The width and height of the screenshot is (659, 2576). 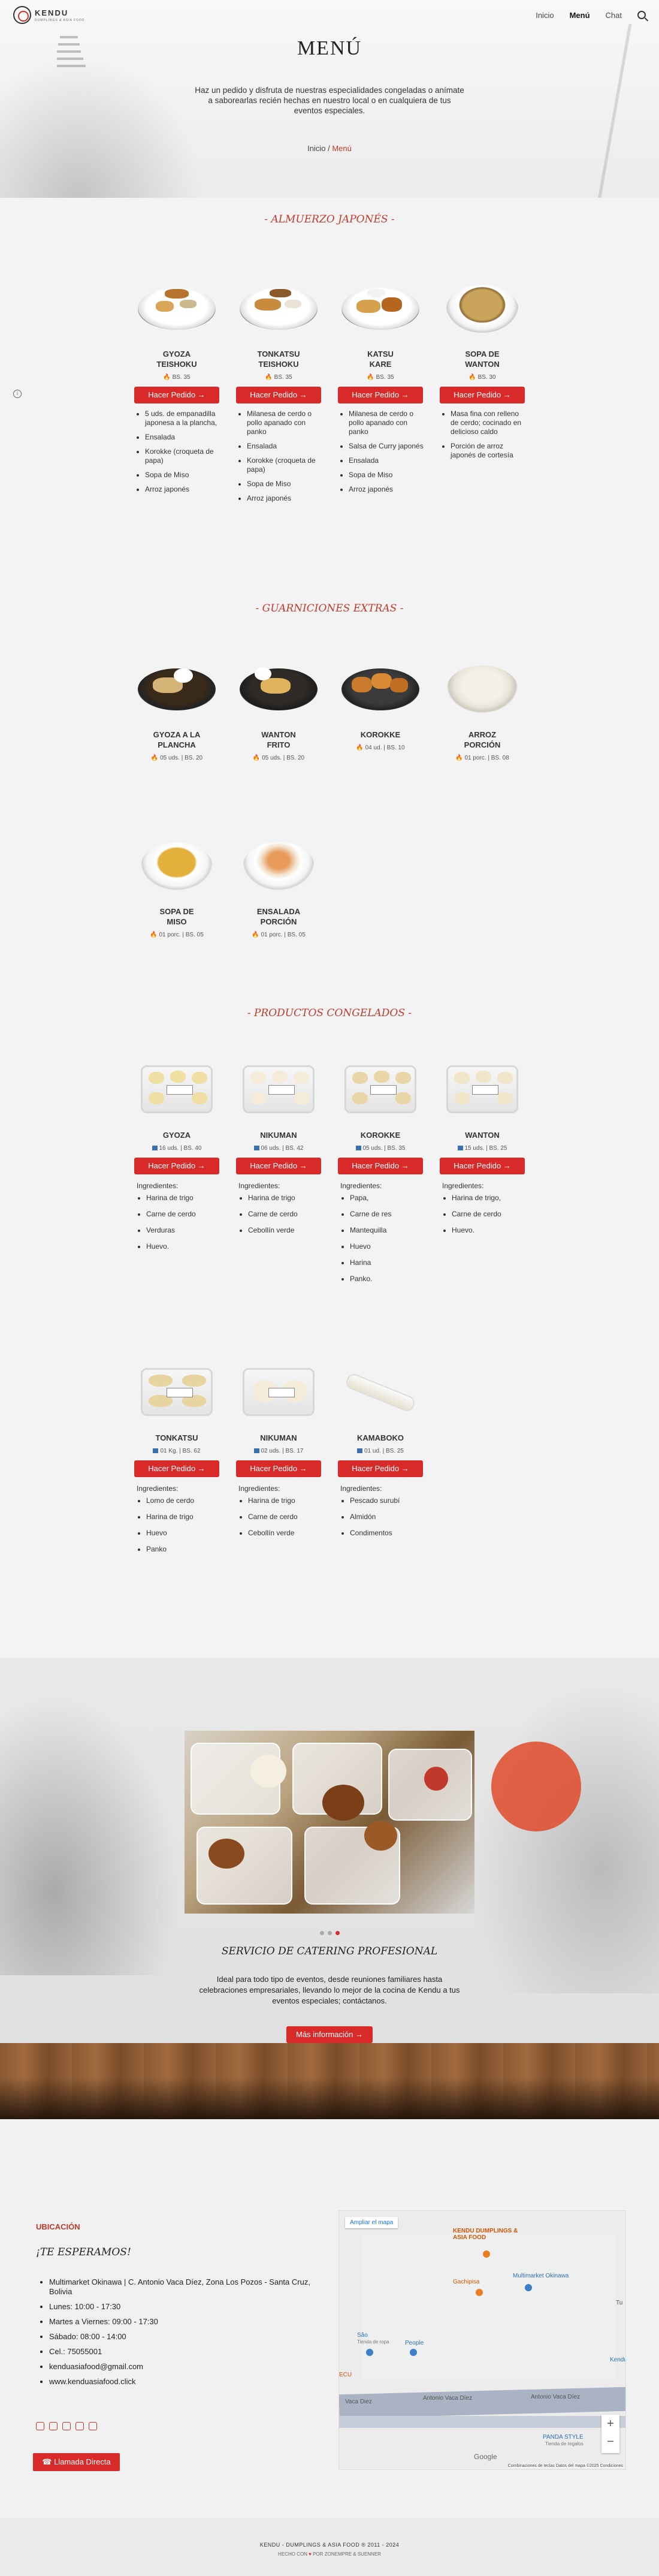 I want to click on map-place-ecu: ECU, so click(x=345, y=2375).